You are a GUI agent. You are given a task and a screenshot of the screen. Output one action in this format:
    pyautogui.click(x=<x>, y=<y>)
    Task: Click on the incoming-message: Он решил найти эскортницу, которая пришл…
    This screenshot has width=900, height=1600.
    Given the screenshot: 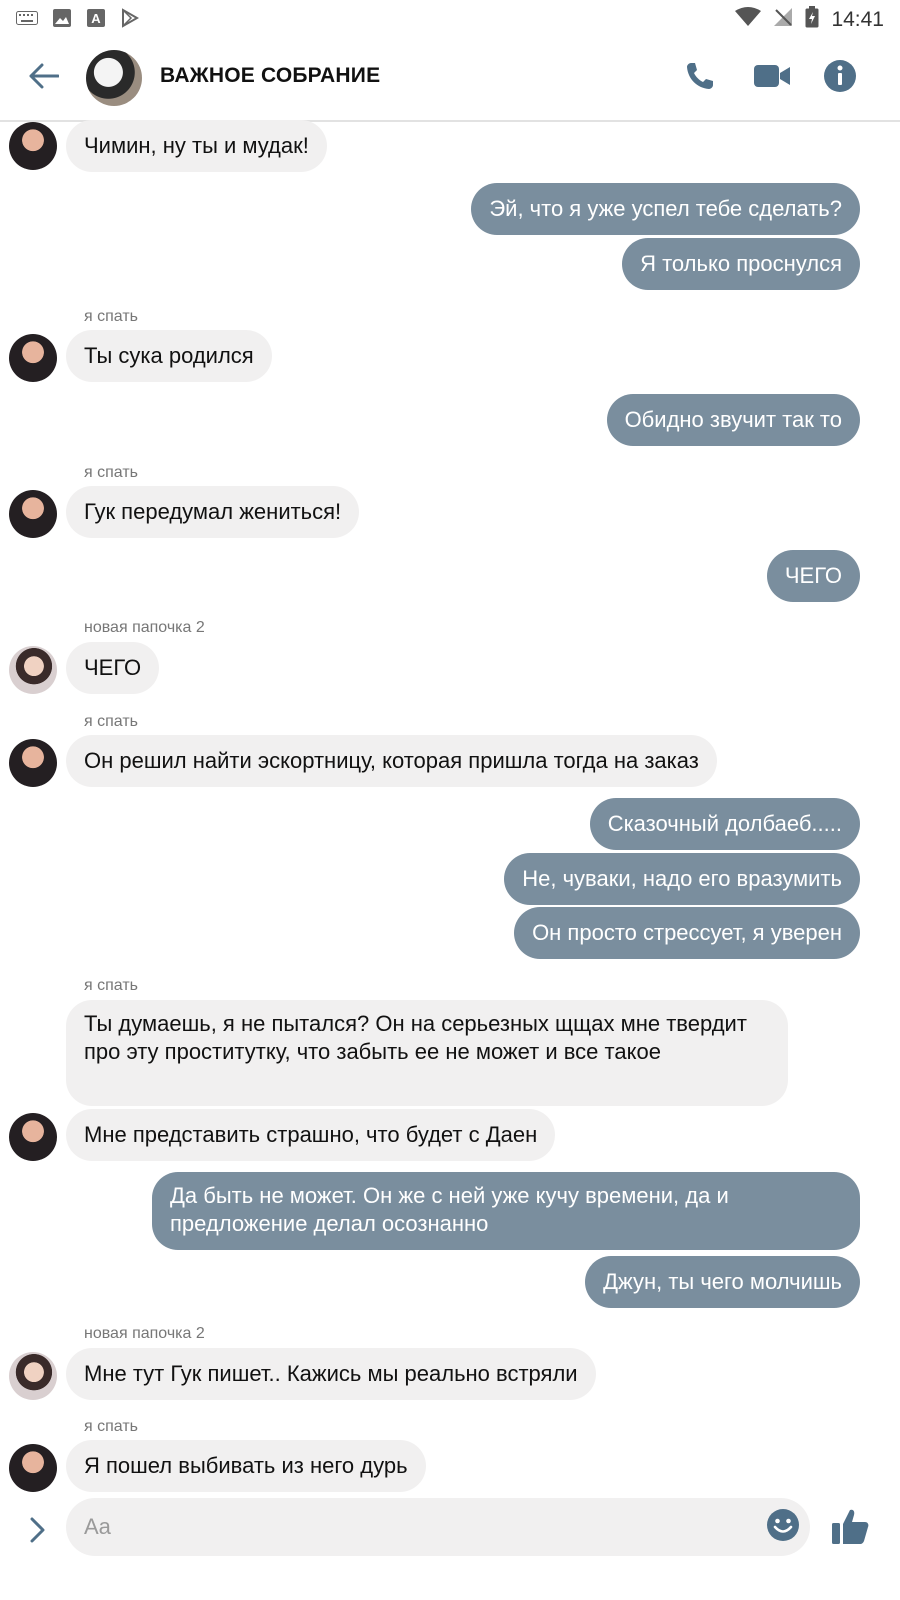 What is the action you would take?
    pyautogui.click(x=391, y=761)
    